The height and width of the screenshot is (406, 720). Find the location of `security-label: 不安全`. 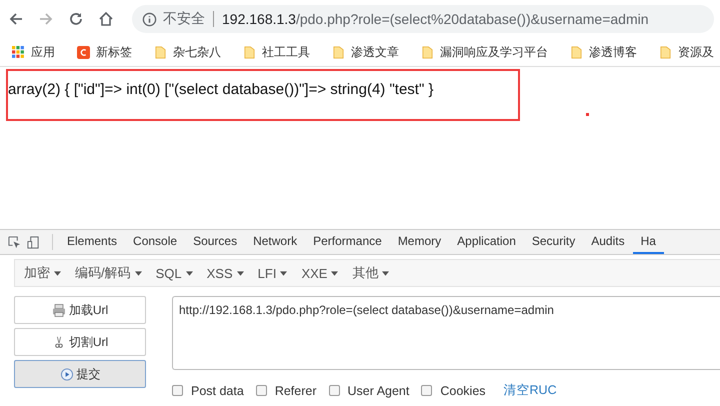

security-label: 不安全 is located at coordinates (184, 19).